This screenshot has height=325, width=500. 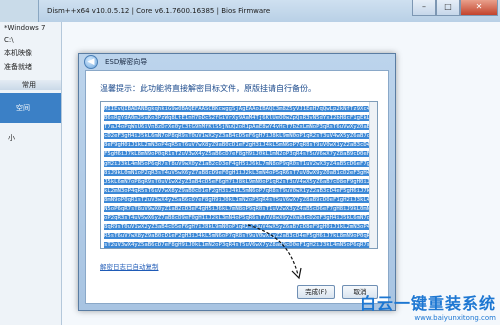 I want to click on back-arrow-icon: ◀, so click(x=91, y=62).